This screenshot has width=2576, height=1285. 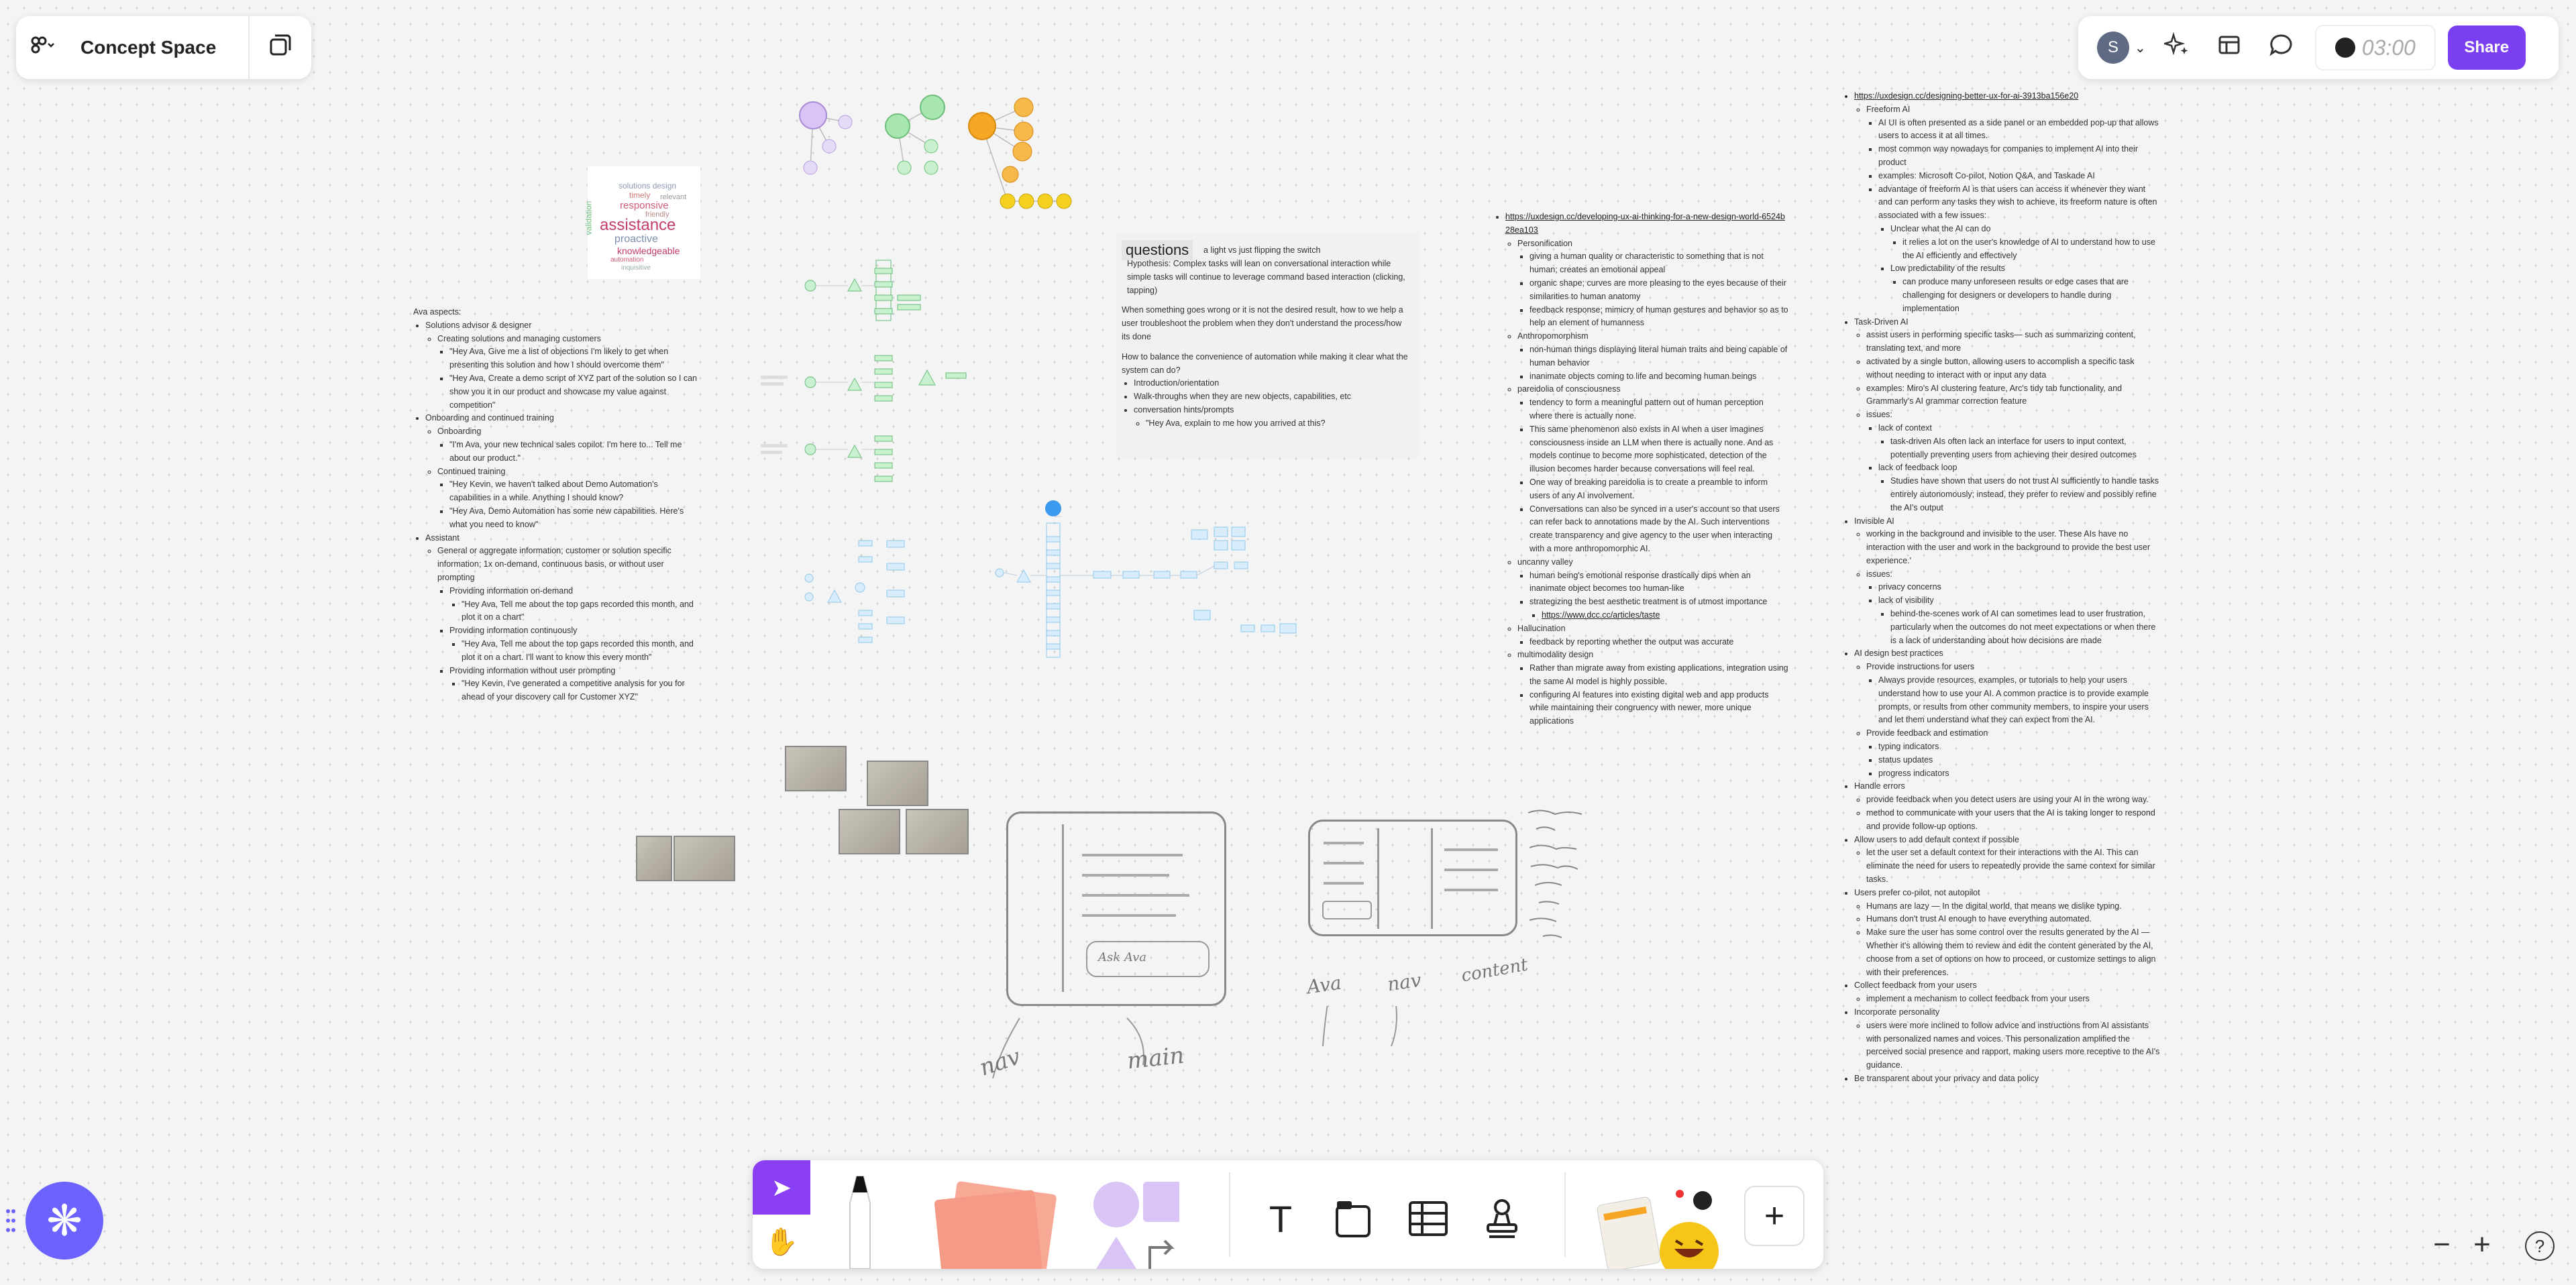 I want to click on move-tool: ➤, so click(x=781, y=1187).